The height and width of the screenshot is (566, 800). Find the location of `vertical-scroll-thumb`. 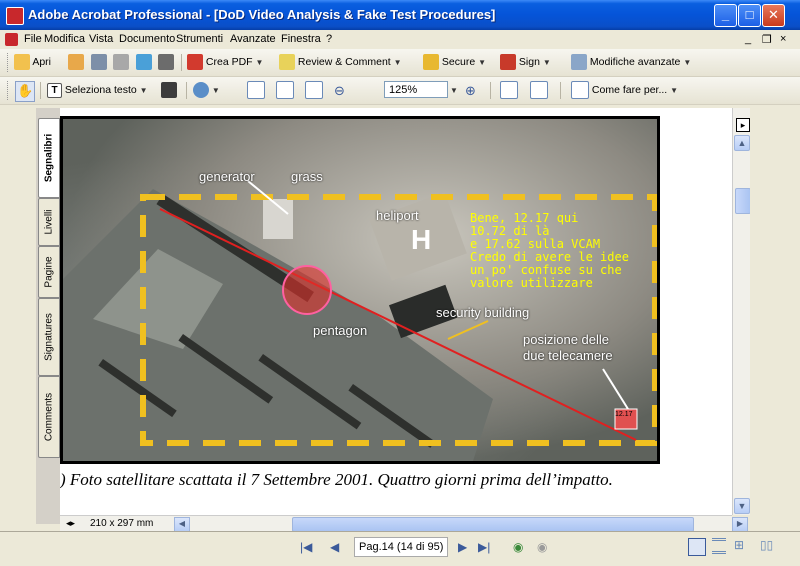

vertical-scroll-thumb is located at coordinates (743, 201).